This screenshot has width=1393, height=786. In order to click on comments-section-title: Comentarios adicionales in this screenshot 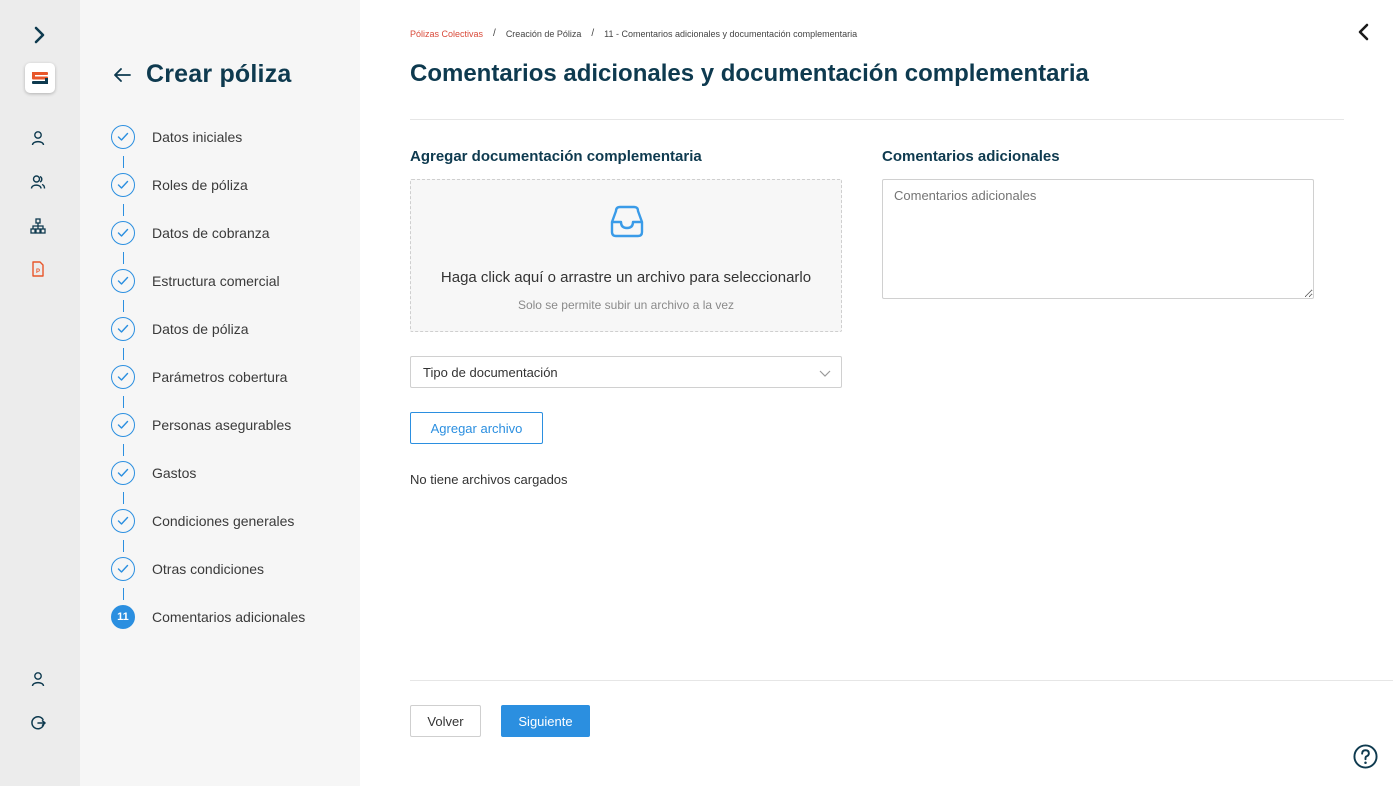, I will do `click(971, 156)`.